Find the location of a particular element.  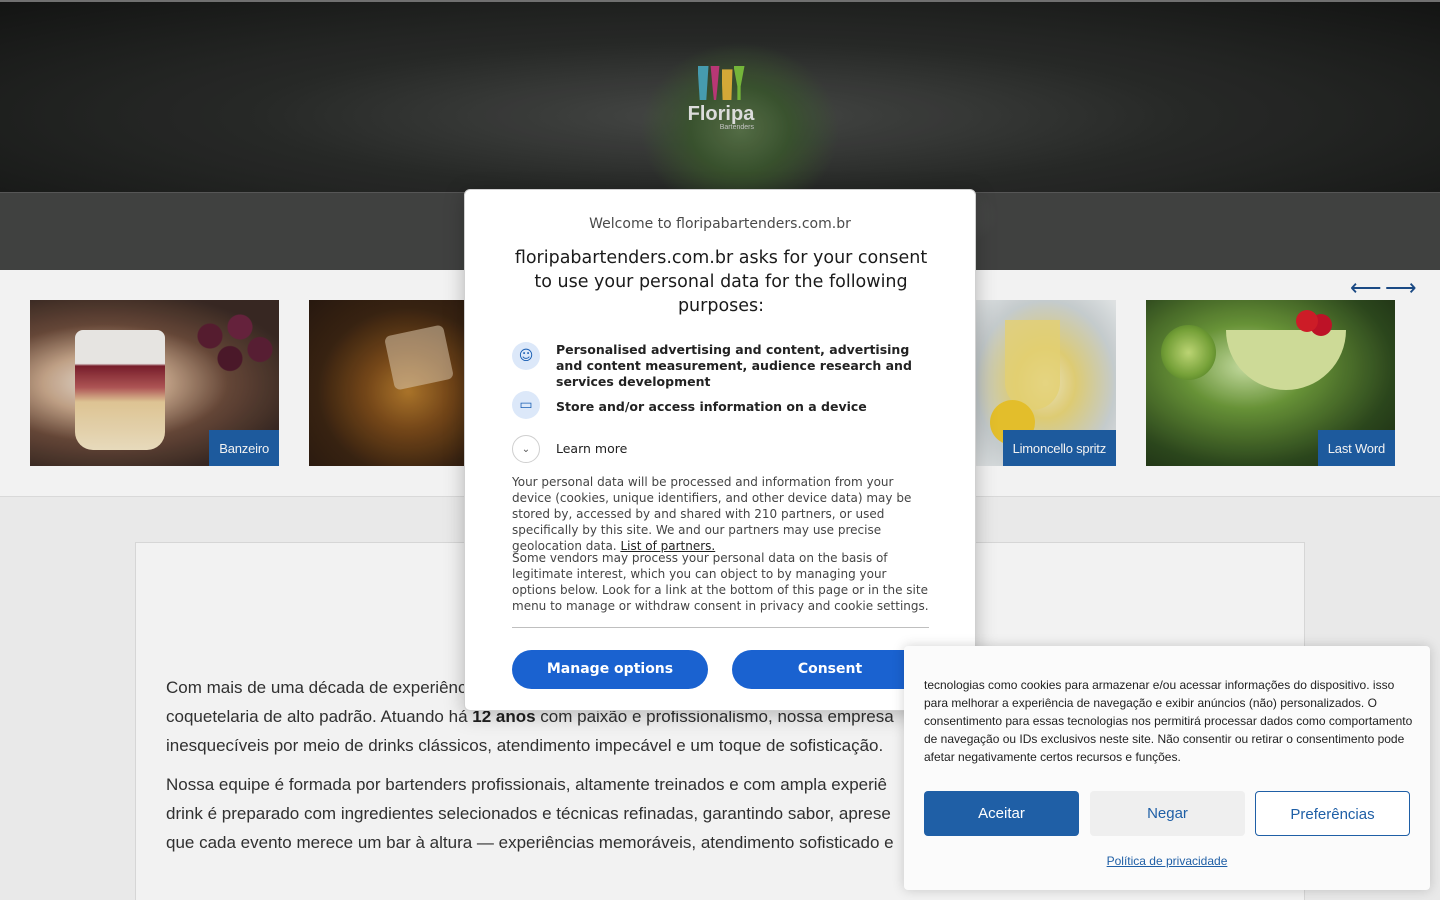

consent-divider is located at coordinates (720, 627).